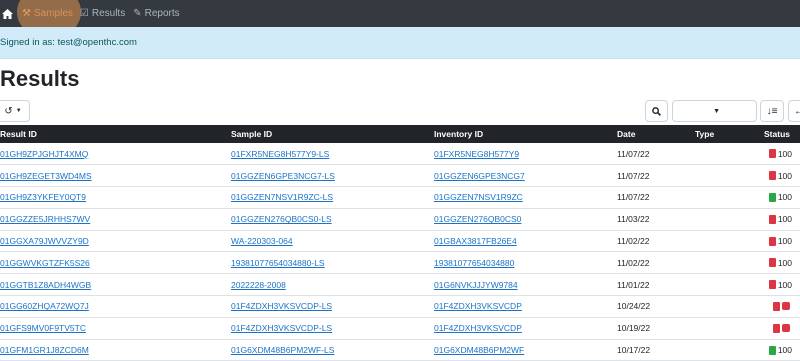 This screenshot has width=800, height=361. Describe the element at coordinates (8, 111) in the screenshot. I see `history-icon: ↺` at that location.